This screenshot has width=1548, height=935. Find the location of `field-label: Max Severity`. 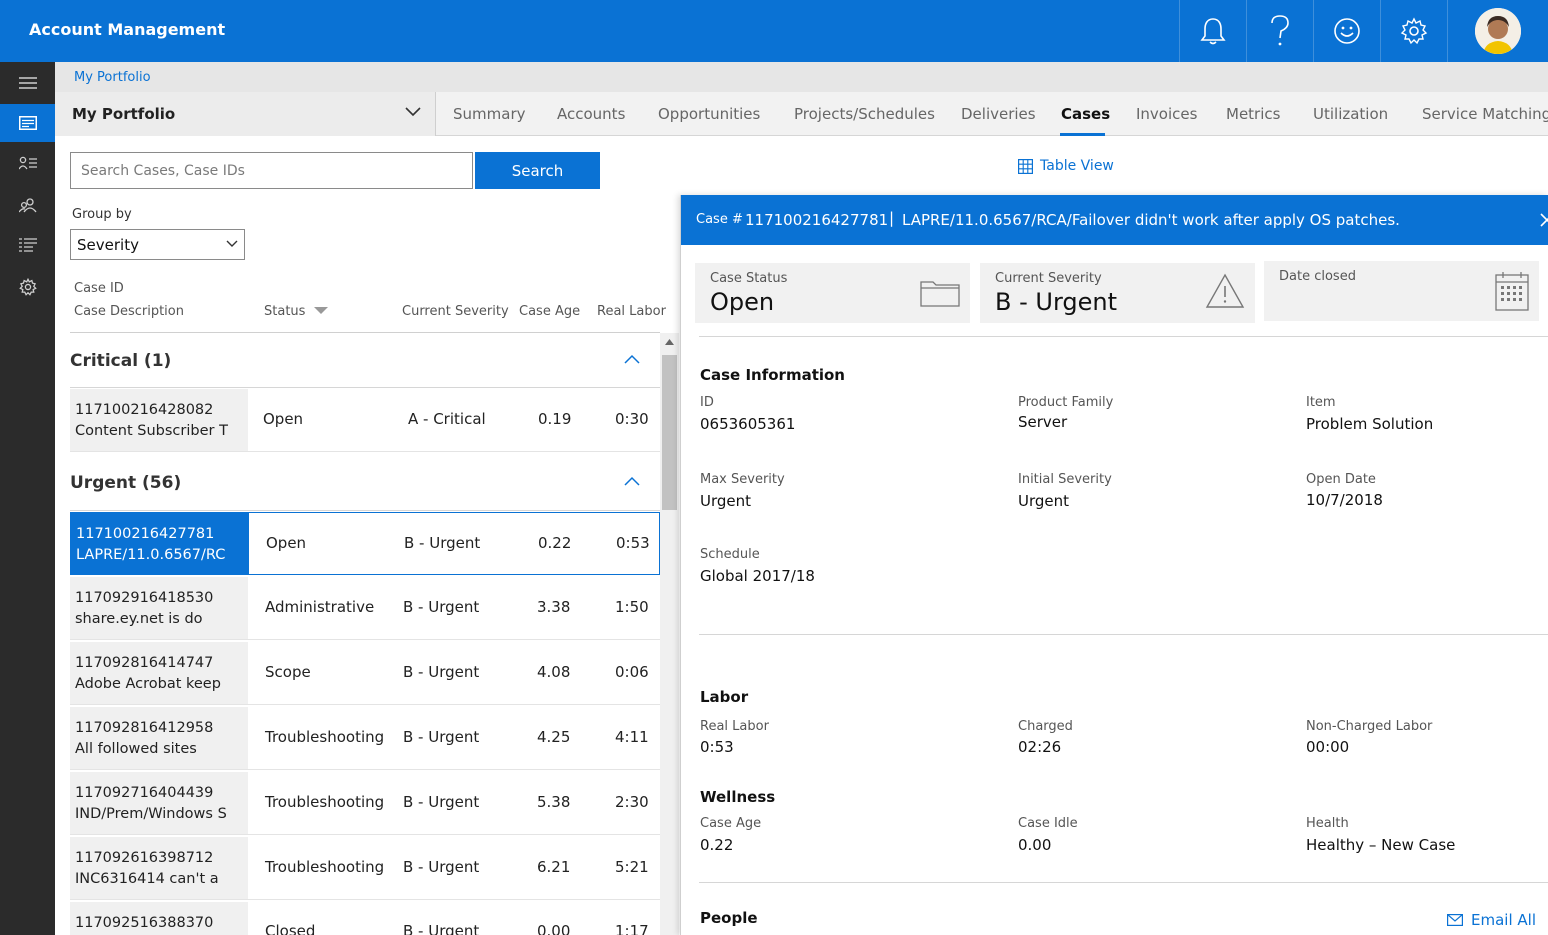

field-label: Max Severity is located at coordinates (742, 479).